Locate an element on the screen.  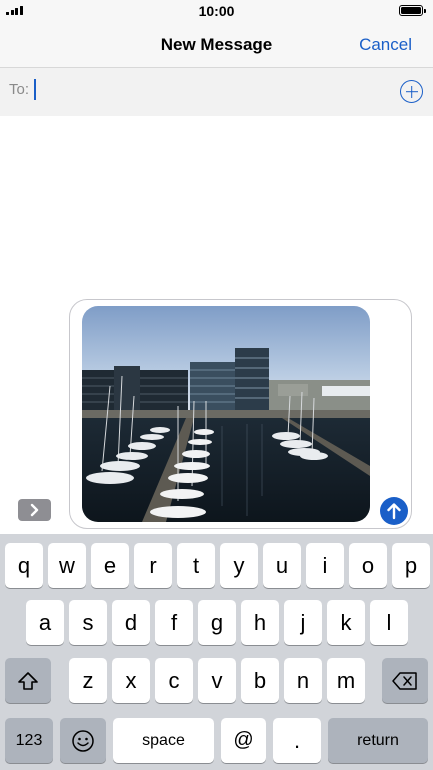
key-r: r is located at coordinates (153, 565).